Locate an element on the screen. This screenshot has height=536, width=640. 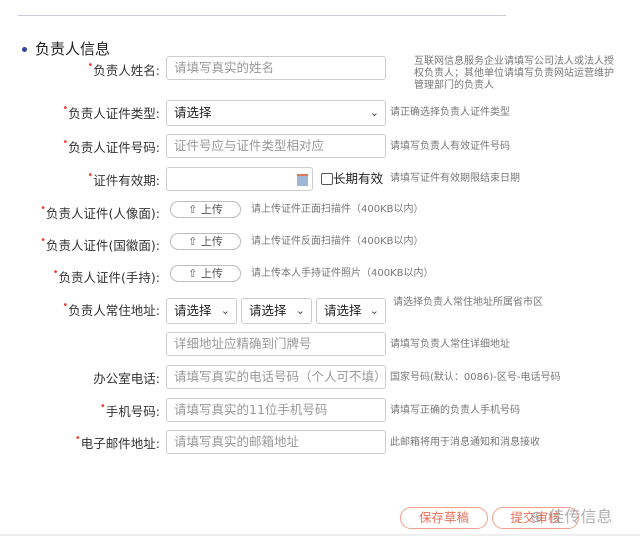
id-front-label: •负责人证件(人像面): is located at coordinates (100, 212).